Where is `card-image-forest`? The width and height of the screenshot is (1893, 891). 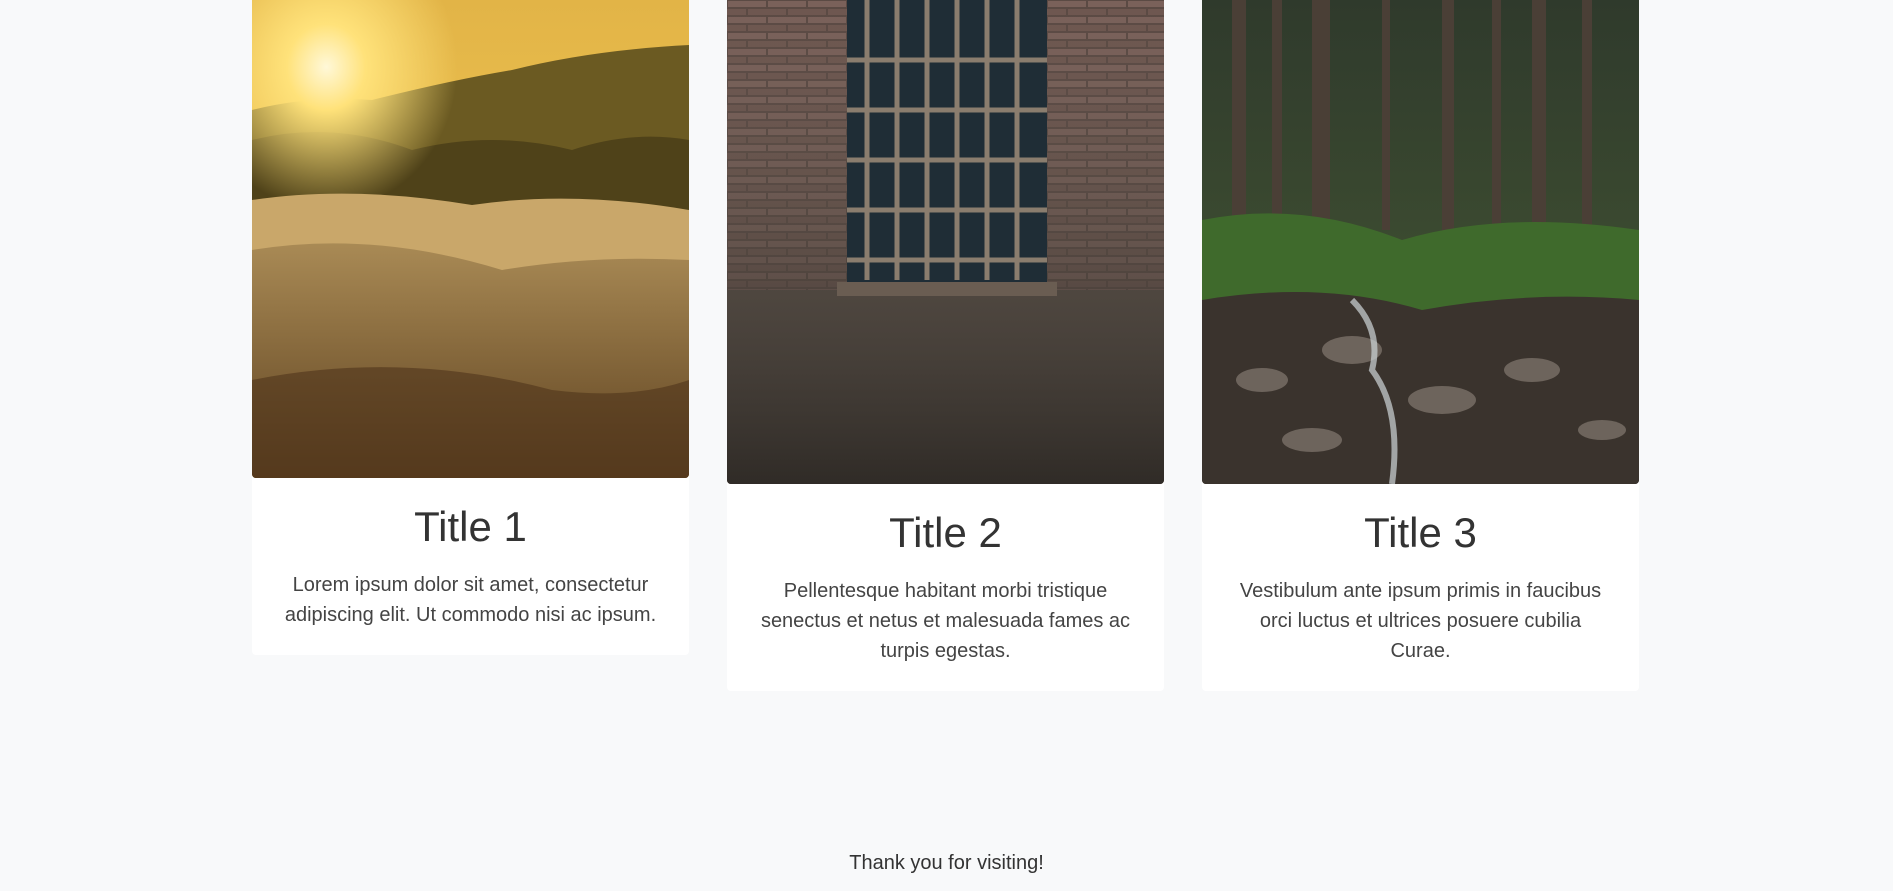
card-image-forest is located at coordinates (1420, 242).